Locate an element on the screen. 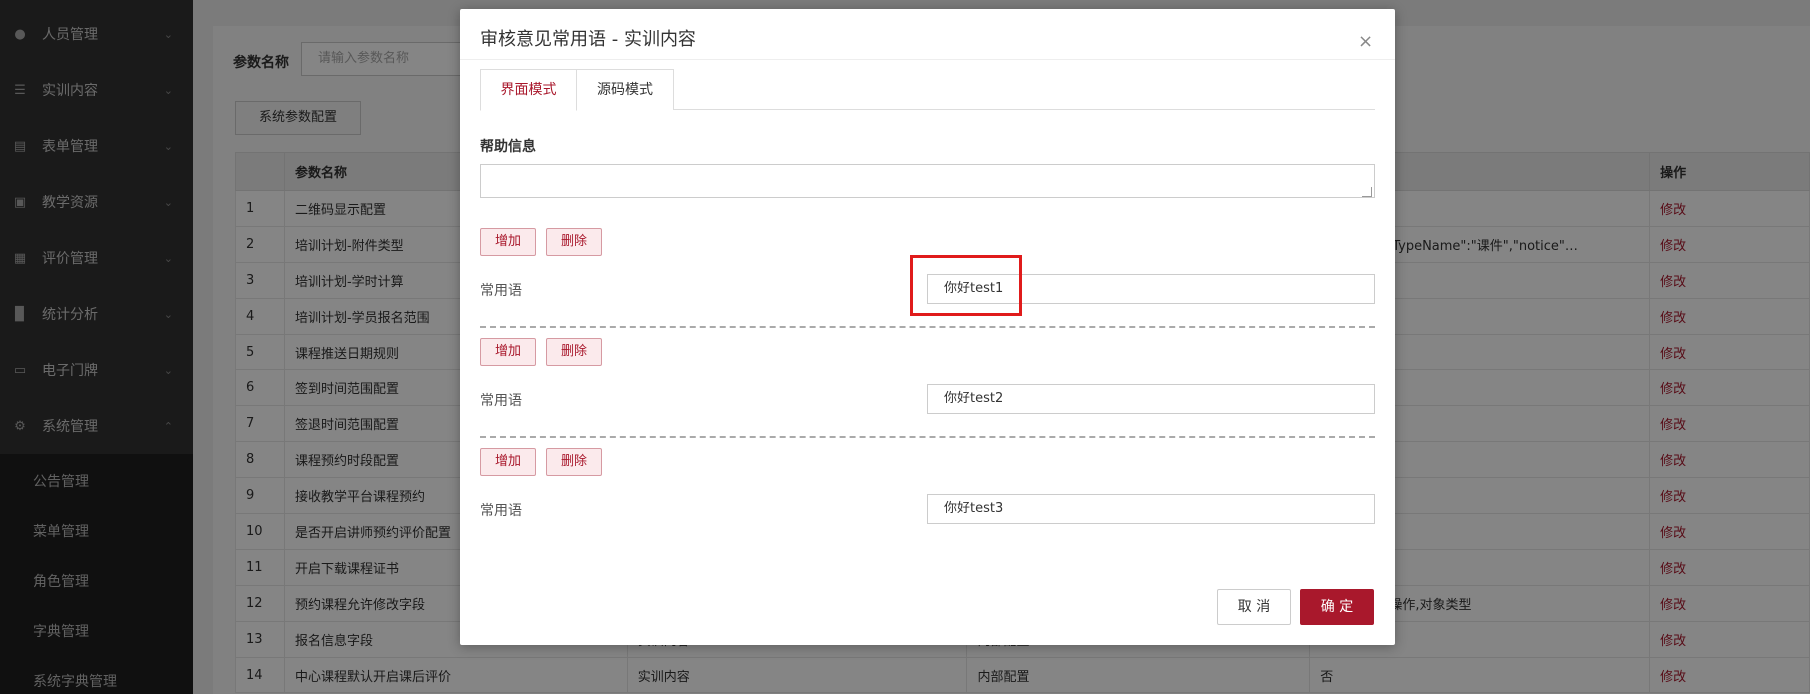 The width and height of the screenshot is (1810, 694). help-label: 帮助信息 is located at coordinates (508, 147).